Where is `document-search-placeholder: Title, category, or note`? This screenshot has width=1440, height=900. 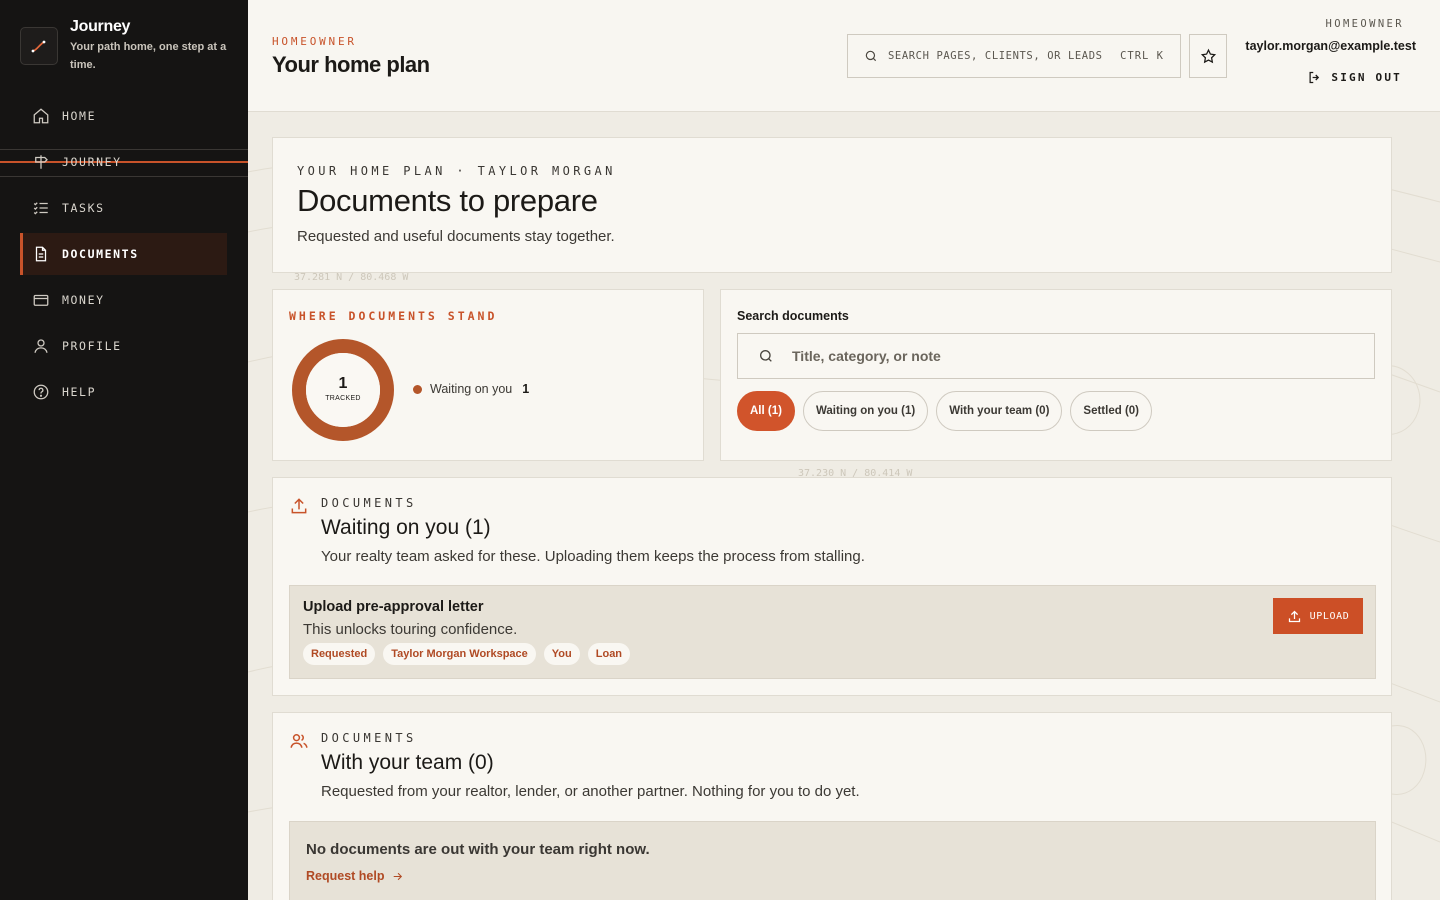 document-search-placeholder: Title, category, or note is located at coordinates (866, 356).